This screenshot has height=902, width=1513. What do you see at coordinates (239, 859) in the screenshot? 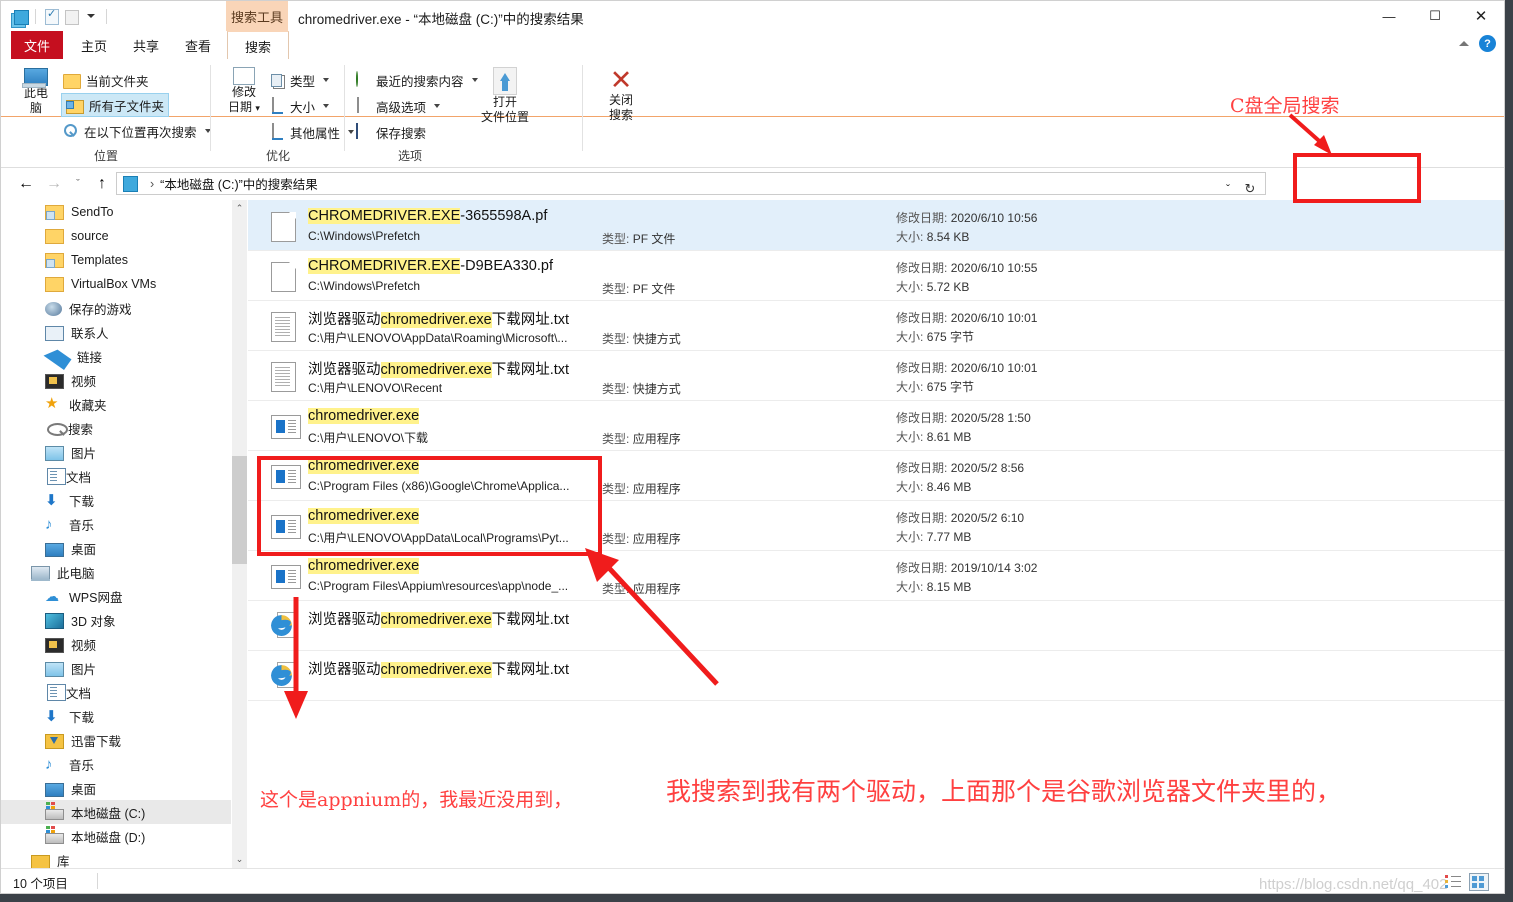
I see `nav-scroll-down-icon: ⌄` at bounding box center [239, 859].